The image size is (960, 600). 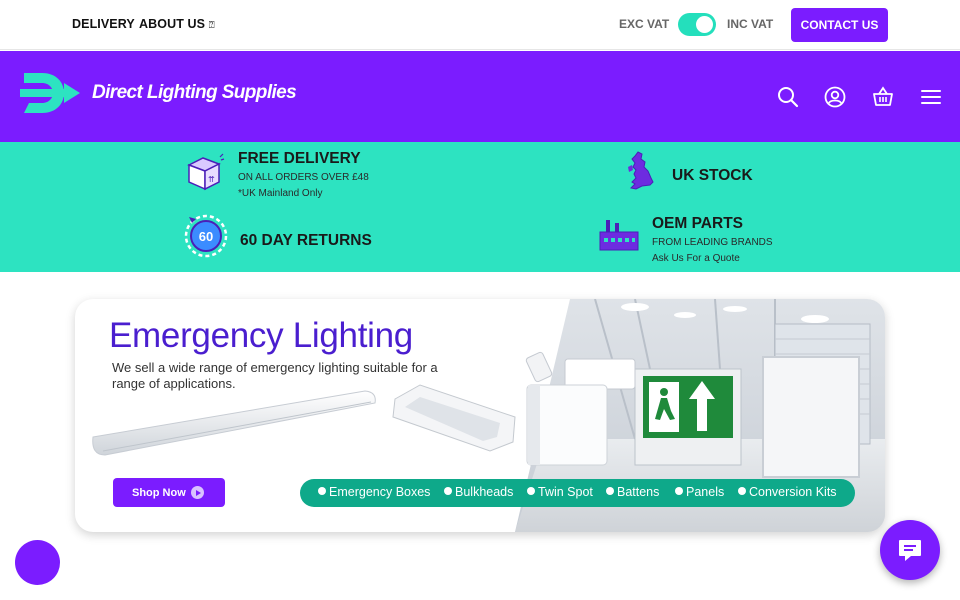 I want to click on account-icon, so click(x=835, y=97).